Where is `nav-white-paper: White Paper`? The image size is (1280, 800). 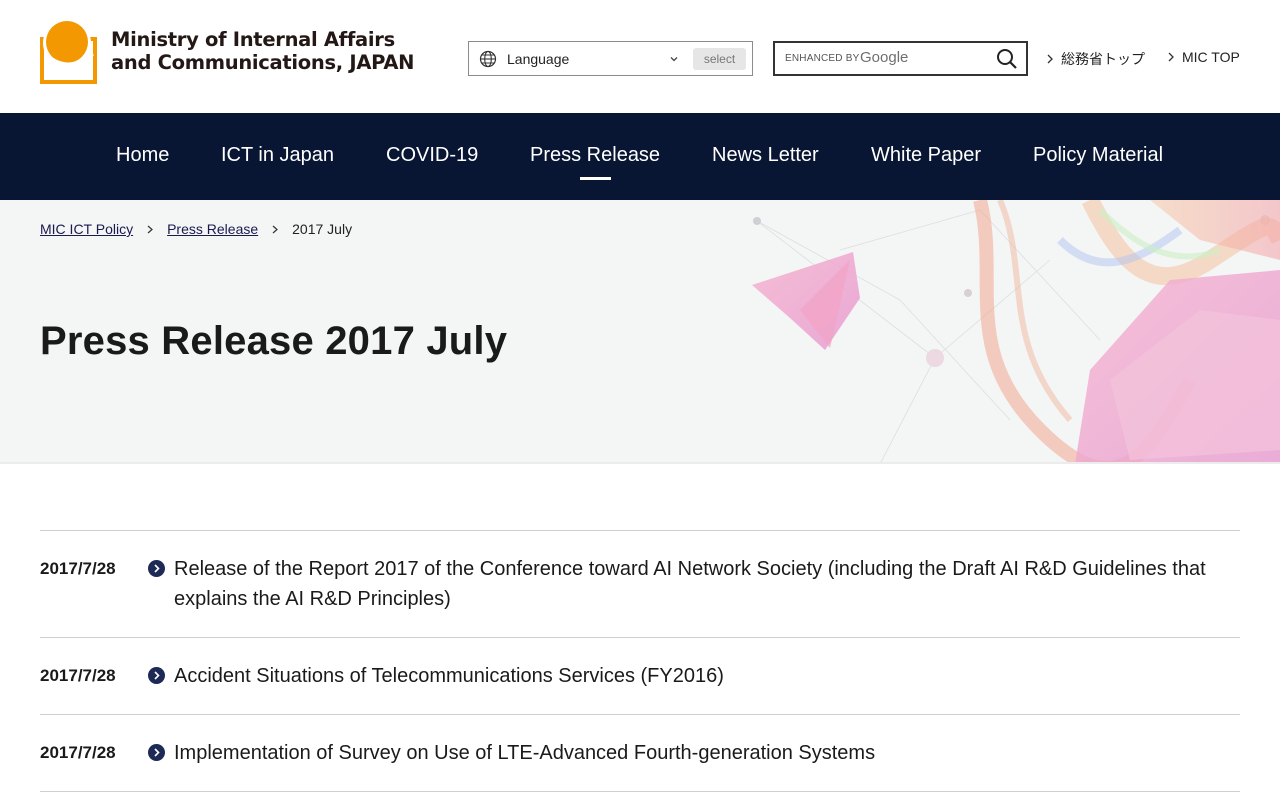 nav-white-paper: White Paper is located at coordinates (926, 155).